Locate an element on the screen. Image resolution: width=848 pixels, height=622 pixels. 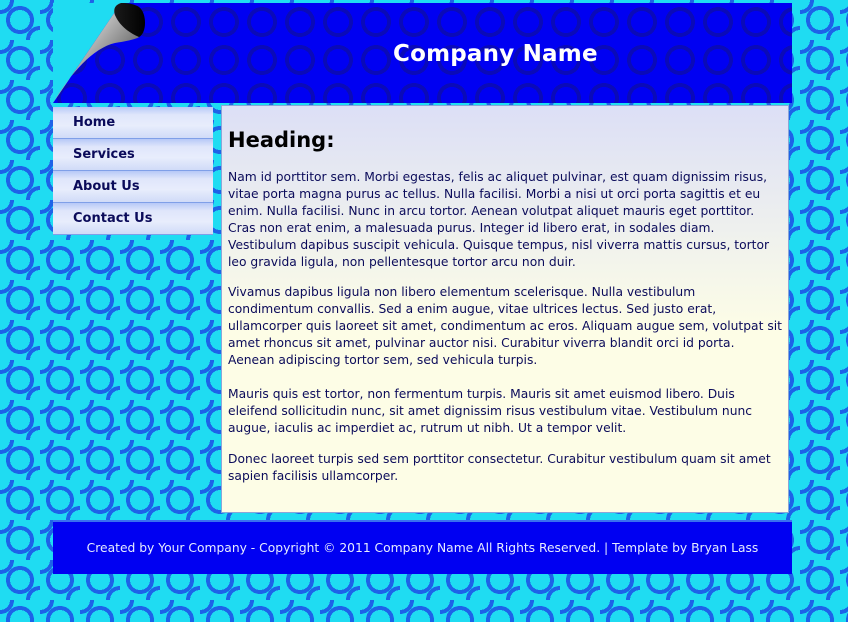
nav-item-services: Services is located at coordinates (133, 155).